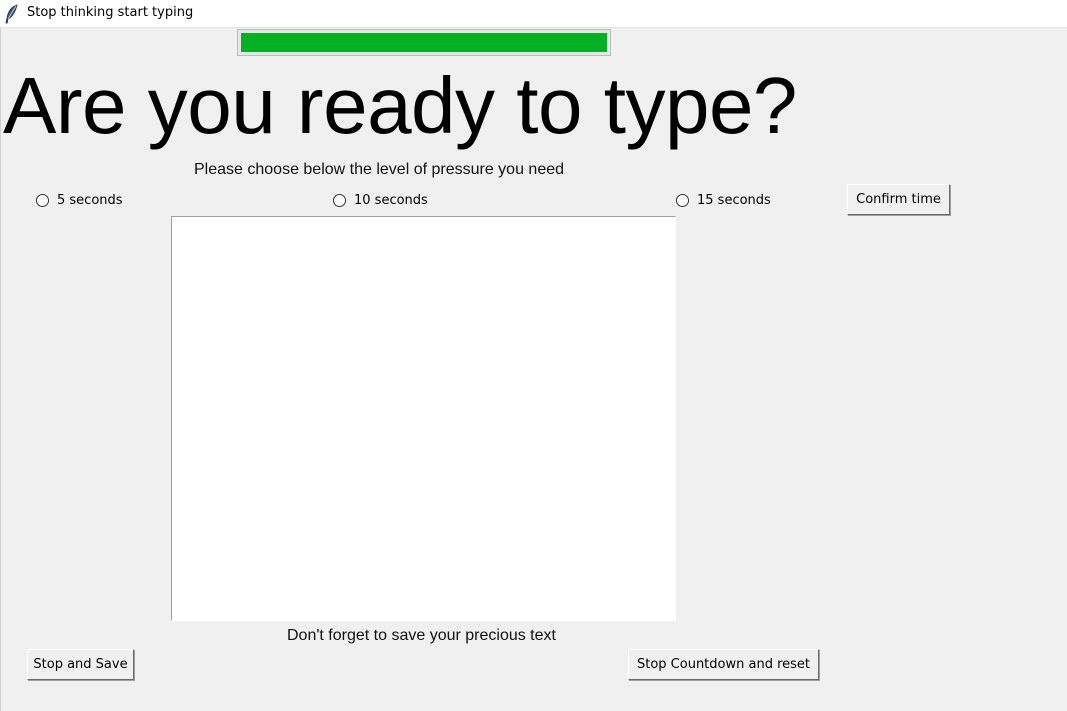 This screenshot has width=1067, height=711. Describe the element at coordinates (400, 105) in the screenshot. I see `page-title: Are you ready to type?` at that location.